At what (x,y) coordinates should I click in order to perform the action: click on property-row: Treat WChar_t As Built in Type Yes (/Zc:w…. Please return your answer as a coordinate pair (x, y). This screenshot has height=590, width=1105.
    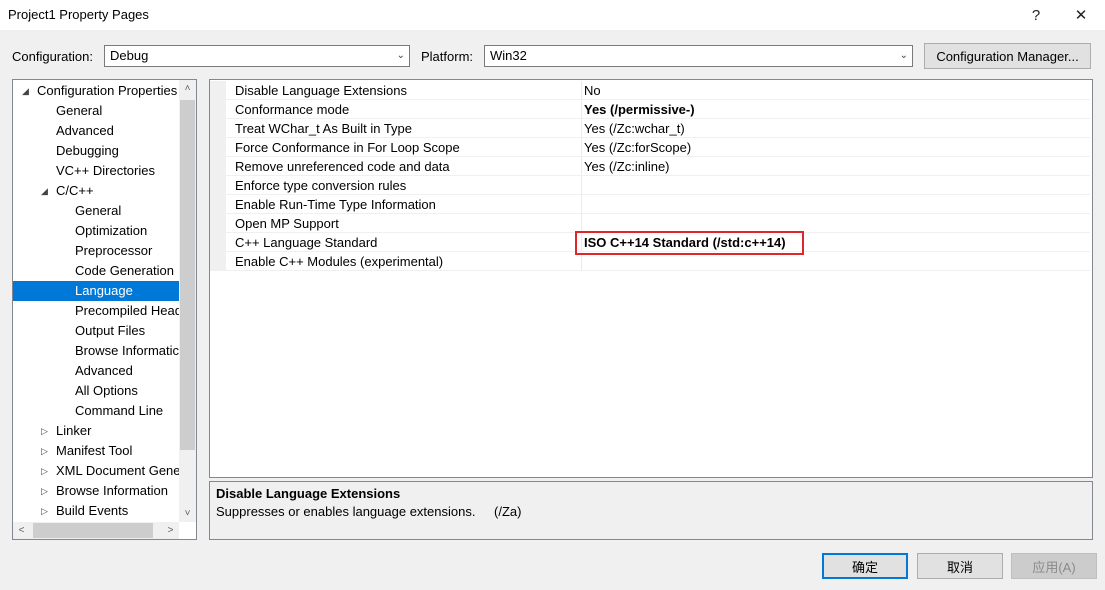
    Looking at the image, I should click on (650, 128).